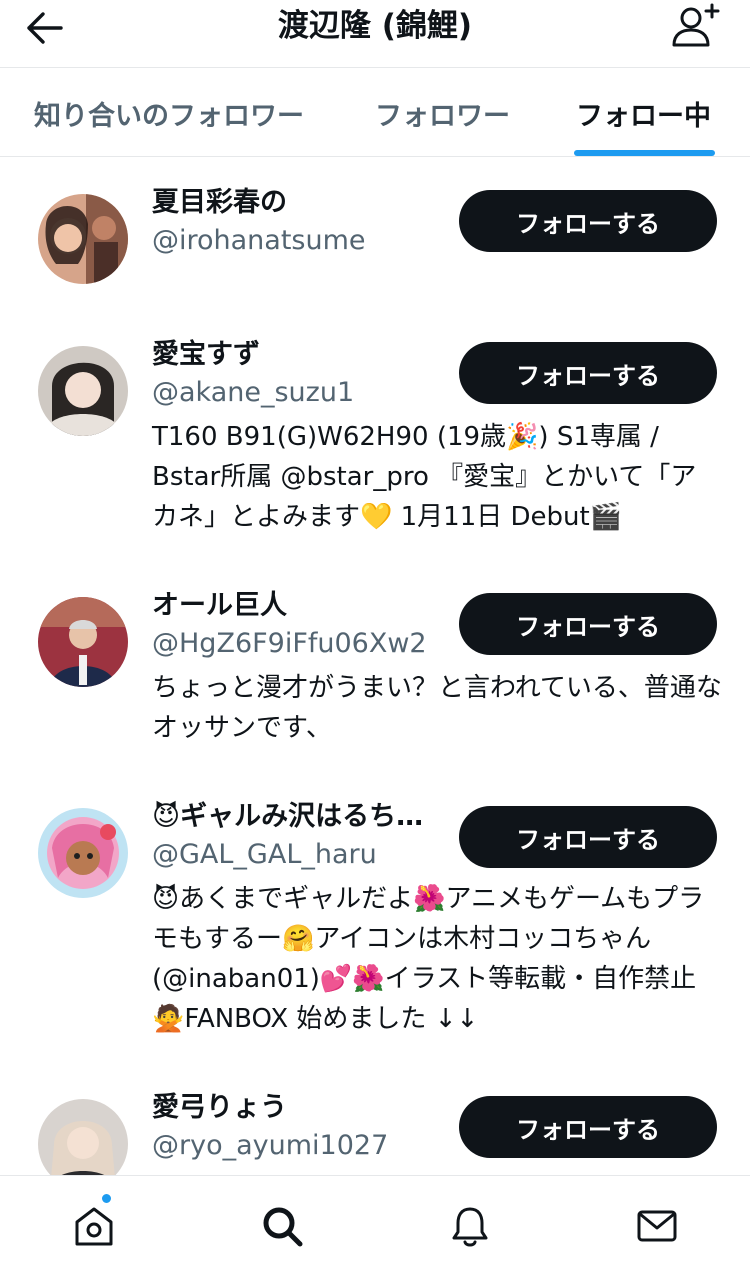  What do you see at coordinates (219, 202) in the screenshot?
I see `user-name: 夏目彩春の` at bounding box center [219, 202].